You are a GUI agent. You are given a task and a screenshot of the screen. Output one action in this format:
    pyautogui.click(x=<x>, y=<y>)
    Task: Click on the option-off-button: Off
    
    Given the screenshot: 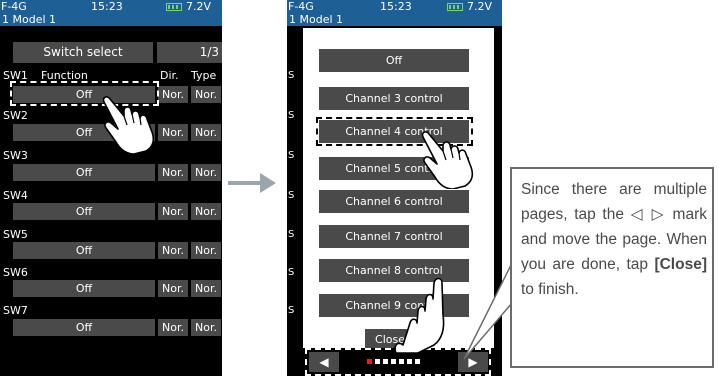 What is the action you would take?
    pyautogui.click(x=394, y=60)
    